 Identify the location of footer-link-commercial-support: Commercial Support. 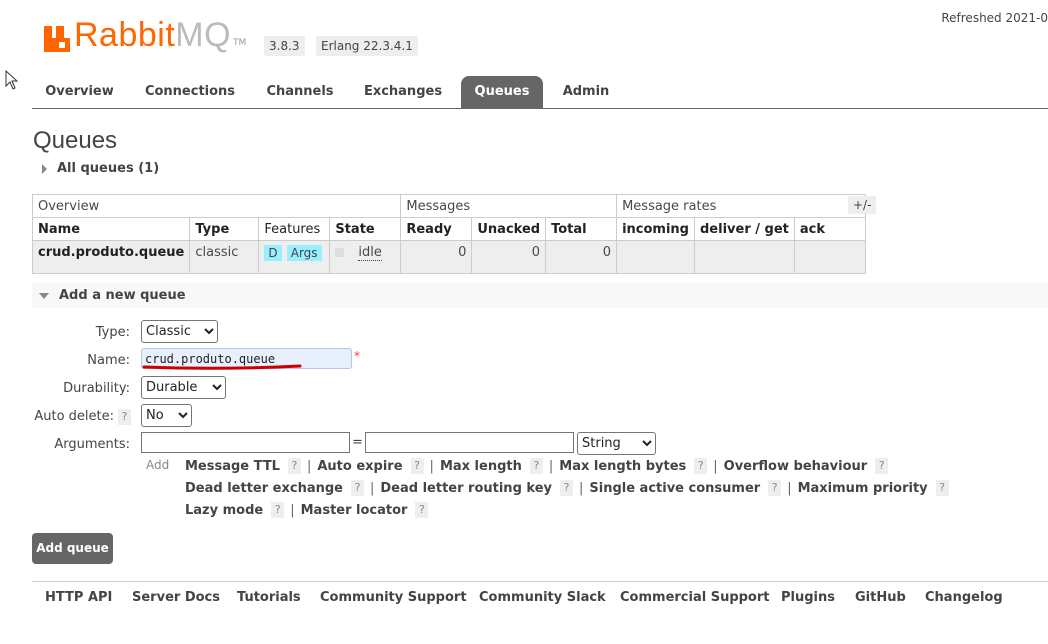
(695, 597).